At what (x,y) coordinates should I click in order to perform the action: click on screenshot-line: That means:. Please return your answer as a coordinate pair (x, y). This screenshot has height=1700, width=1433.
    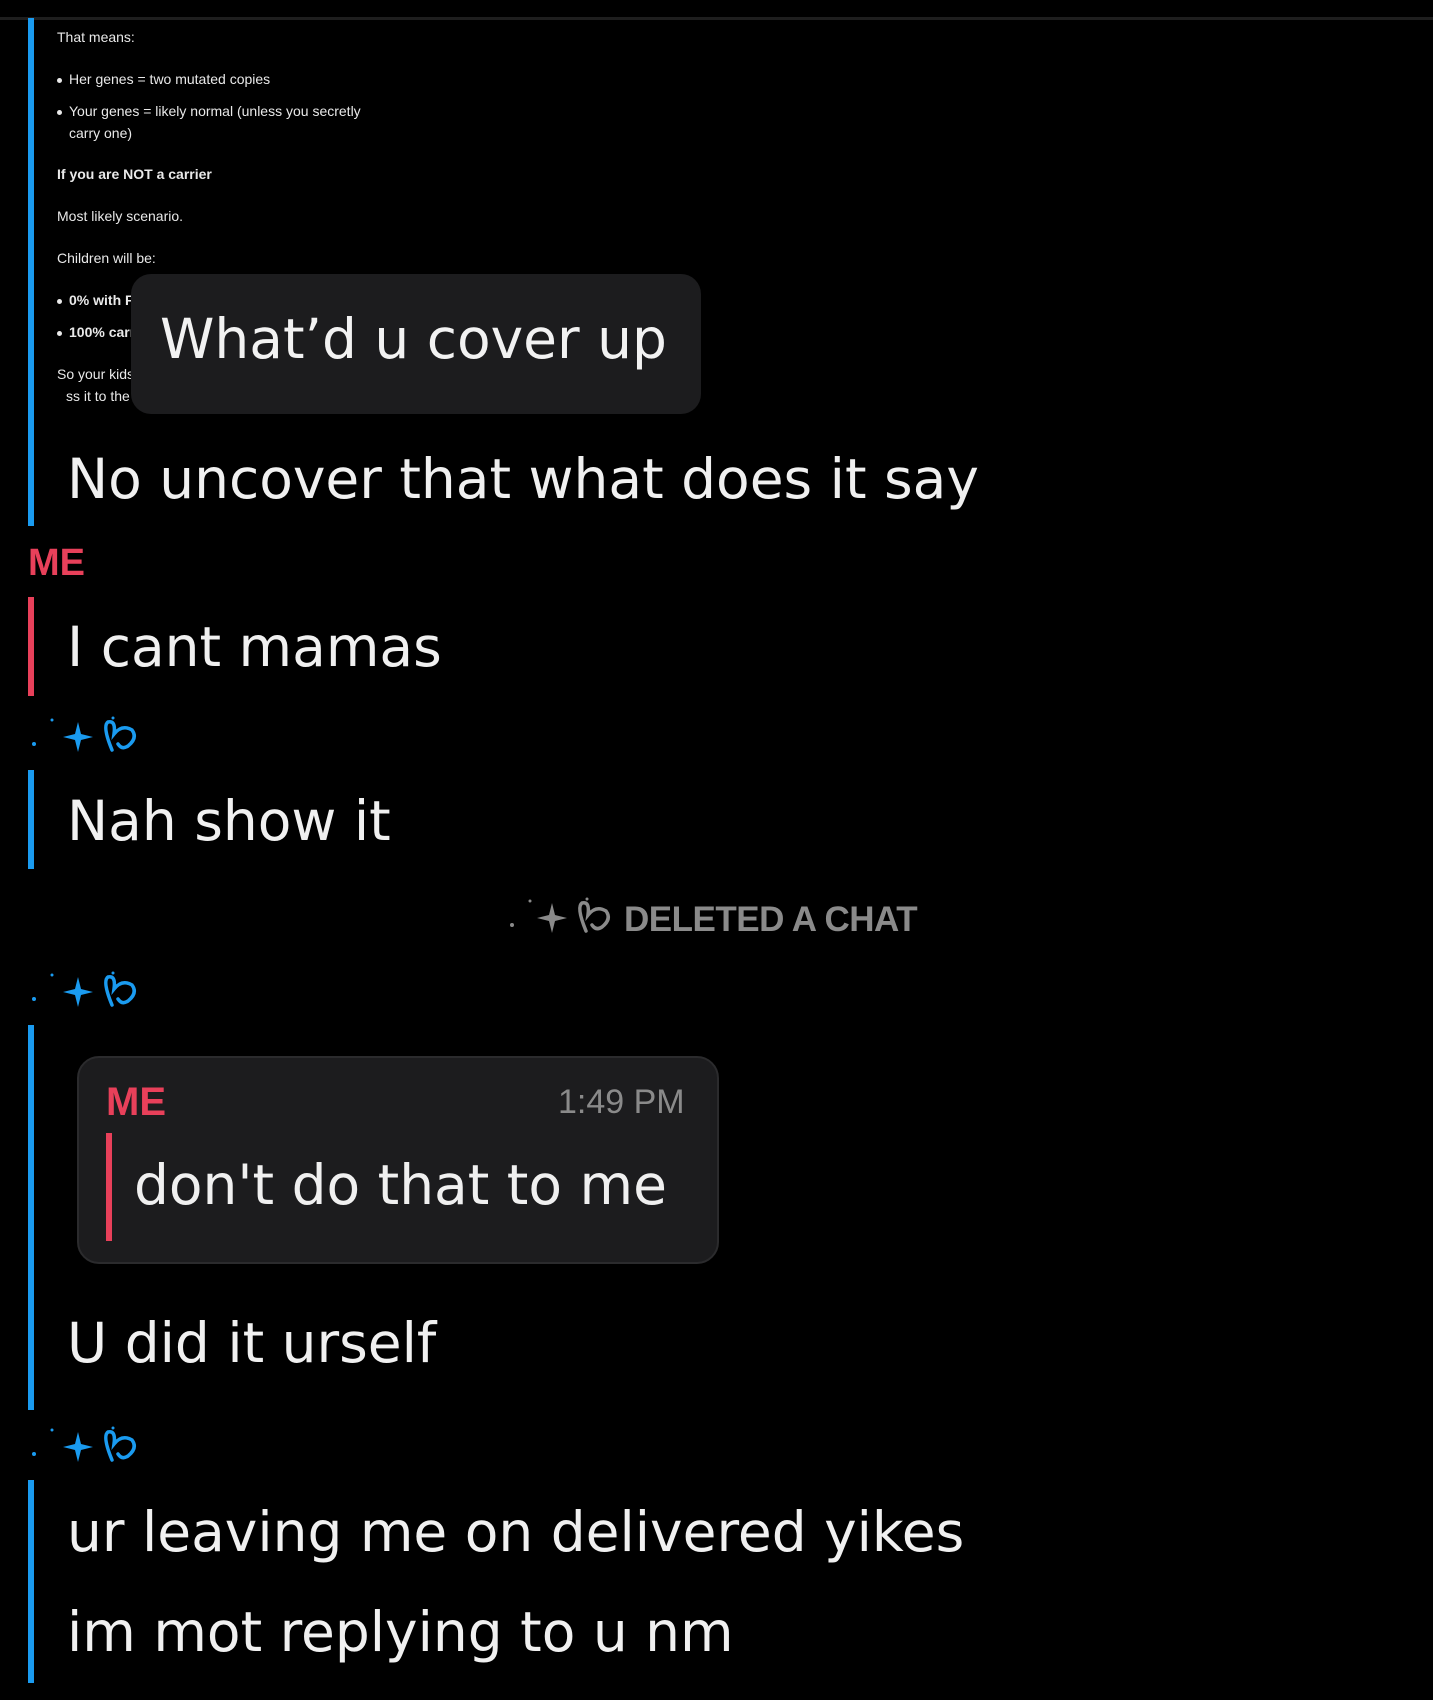
    Looking at the image, I should click on (96, 37).